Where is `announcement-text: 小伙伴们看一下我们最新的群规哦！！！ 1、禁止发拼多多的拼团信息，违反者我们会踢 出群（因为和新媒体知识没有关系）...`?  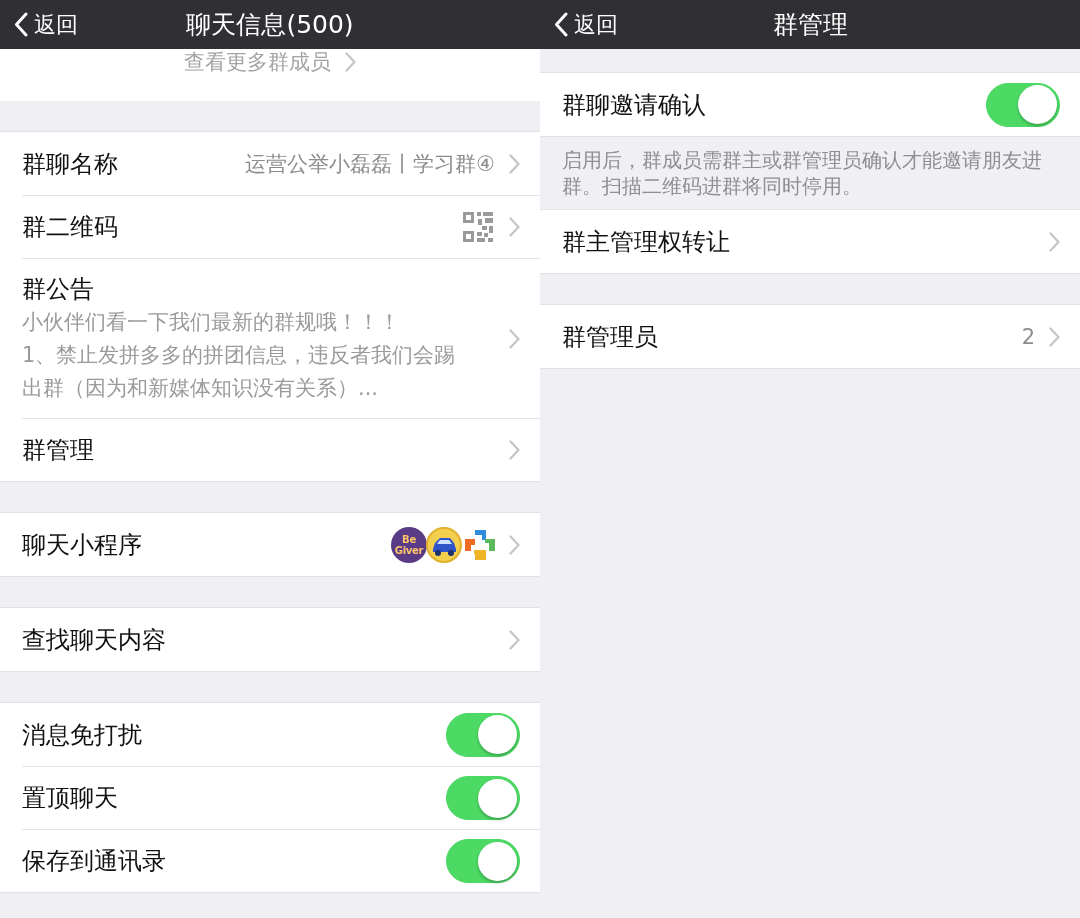 announcement-text: 小伙伴们看一下我们最新的群规哦！！！ 1、禁止发拼多多的拼团信息，违反者我们会踢 出群（因为和新媒体知识没有关系）... is located at coordinates (239, 355).